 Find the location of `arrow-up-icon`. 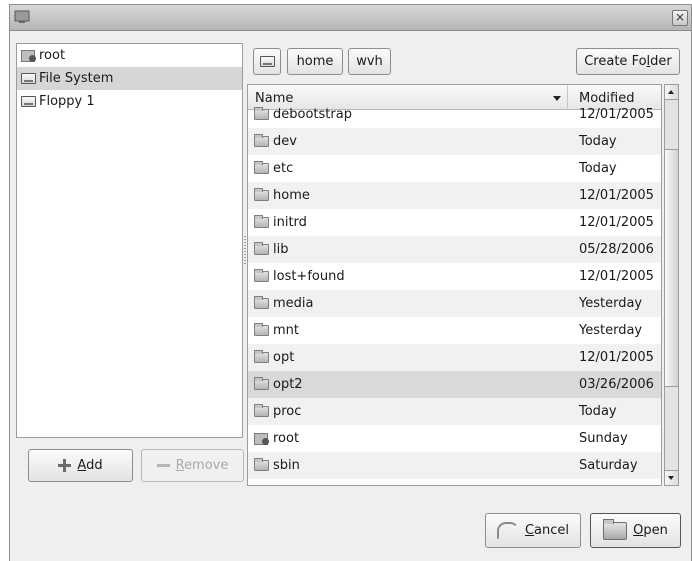

arrow-up-icon is located at coordinates (671, 92).